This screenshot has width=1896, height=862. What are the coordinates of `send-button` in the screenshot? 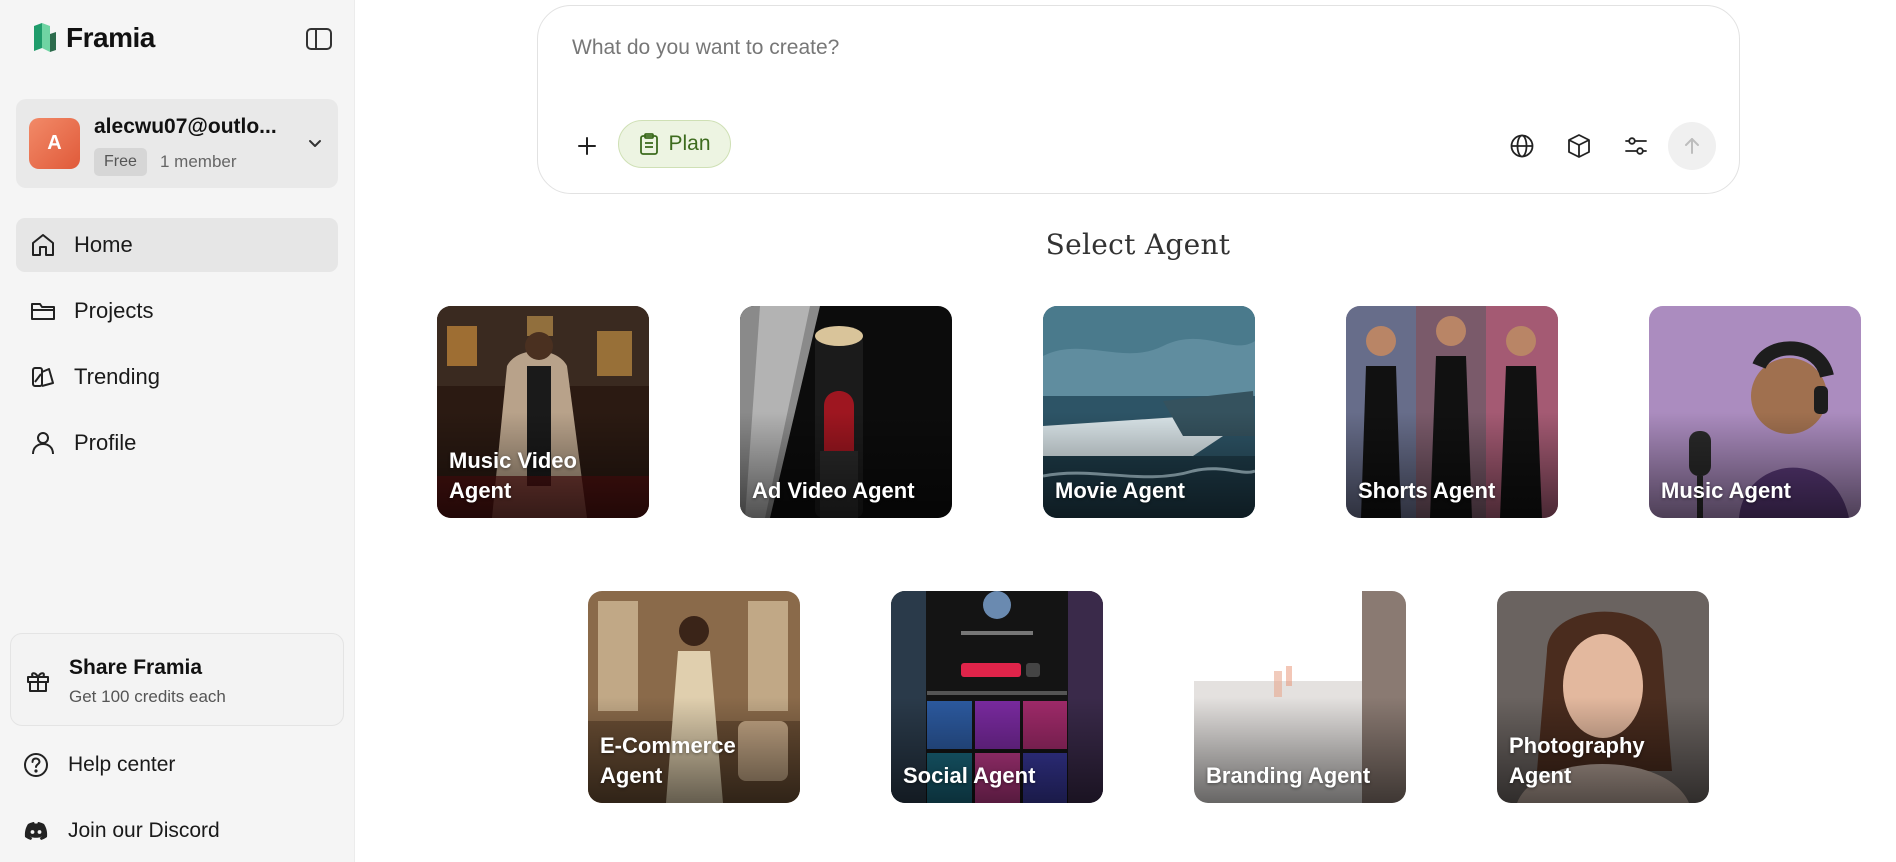 It's located at (1692, 146).